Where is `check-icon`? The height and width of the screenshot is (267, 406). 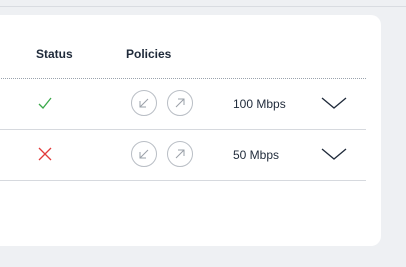 check-icon is located at coordinates (45, 103).